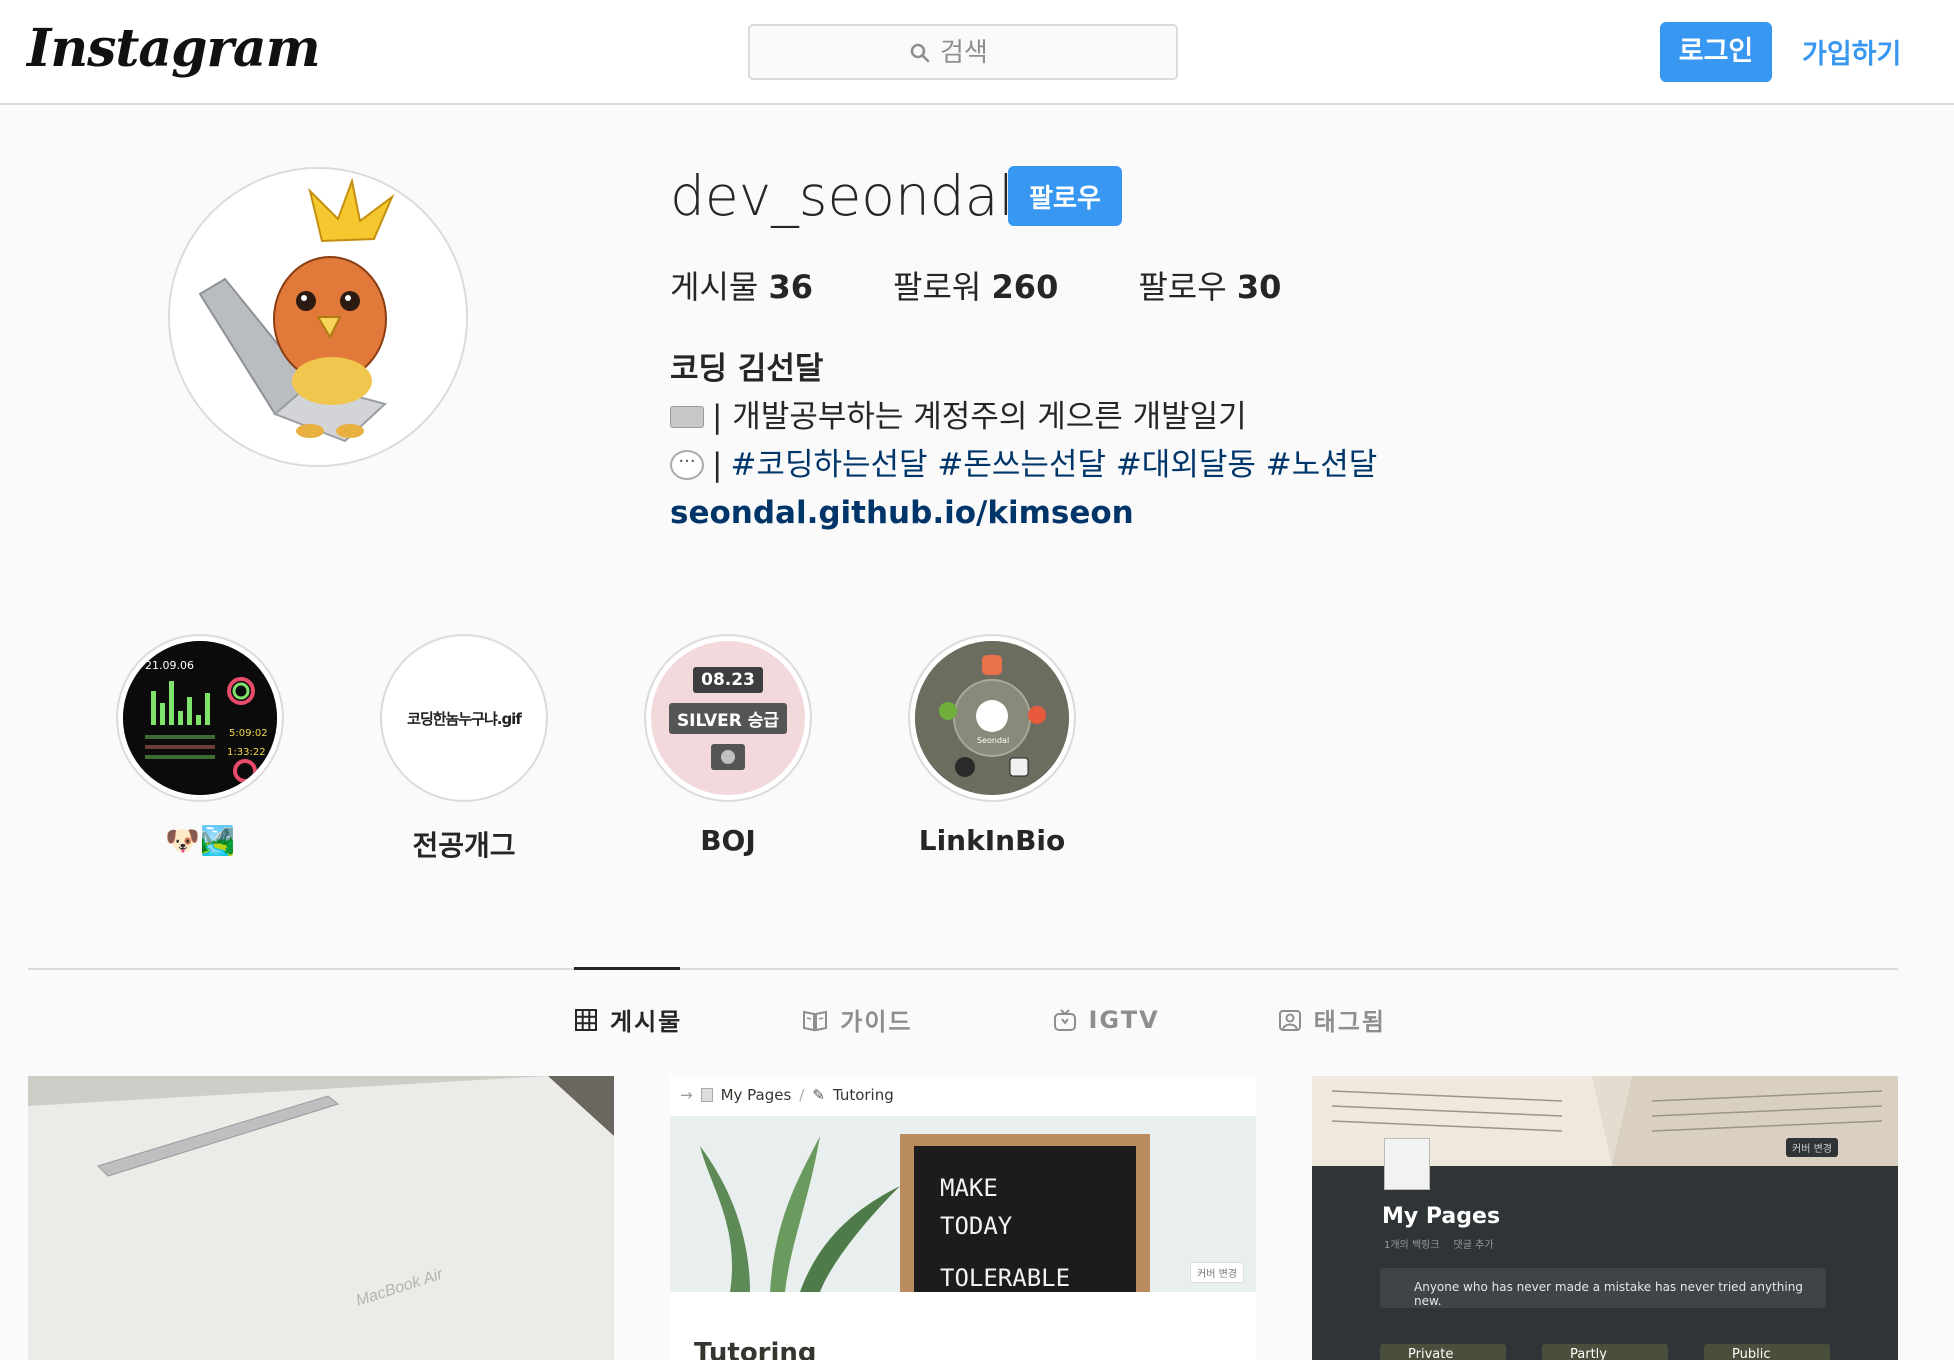 This screenshot has width=1954, height=1360. I want to click on medal-icon, so click(728, 756).